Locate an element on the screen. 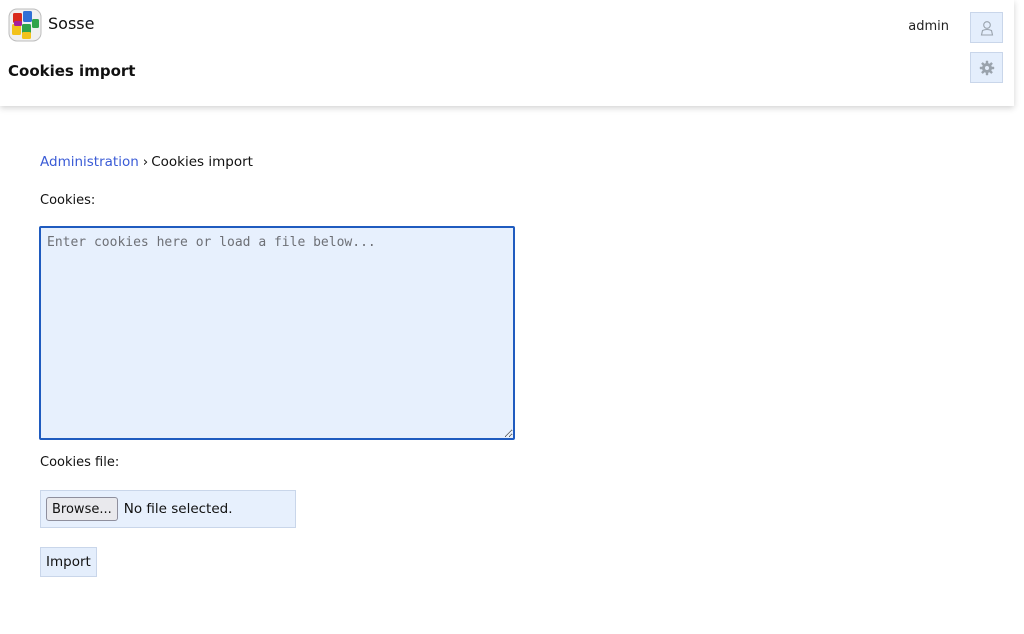  user-icon is located at coordinates (986, 28).